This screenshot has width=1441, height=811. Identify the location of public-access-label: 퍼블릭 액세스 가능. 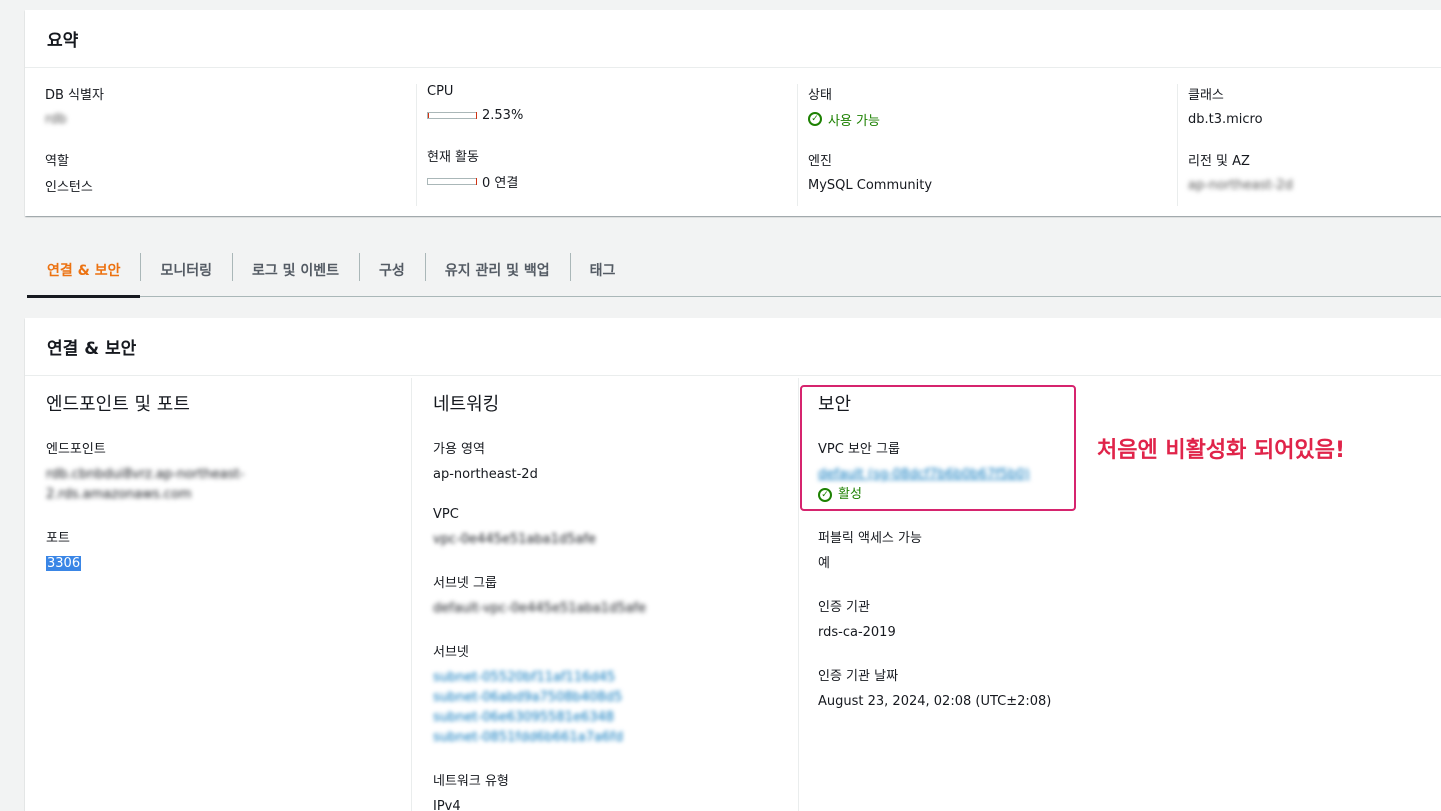
(870, 538).